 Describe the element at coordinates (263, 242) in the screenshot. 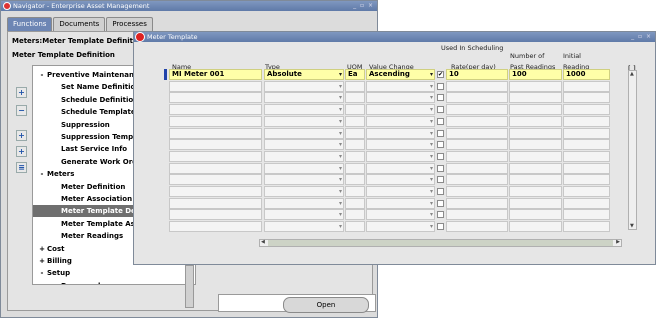

I see `scroll-left-icon: ◀` at that location.